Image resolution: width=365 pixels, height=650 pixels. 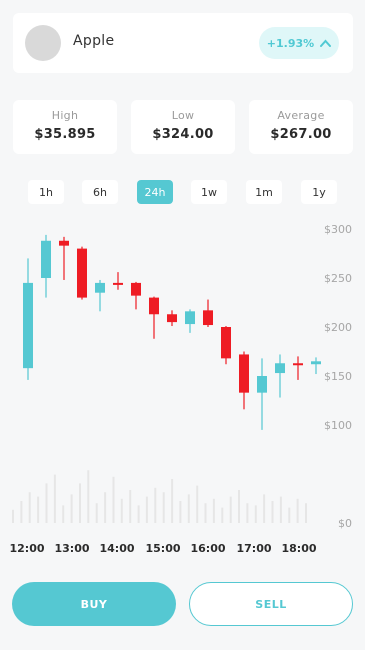 What do you see at coordinates (301, 134) in the screenshot?
I see `stat-value: $267.00` at bounding box center [301, 134].